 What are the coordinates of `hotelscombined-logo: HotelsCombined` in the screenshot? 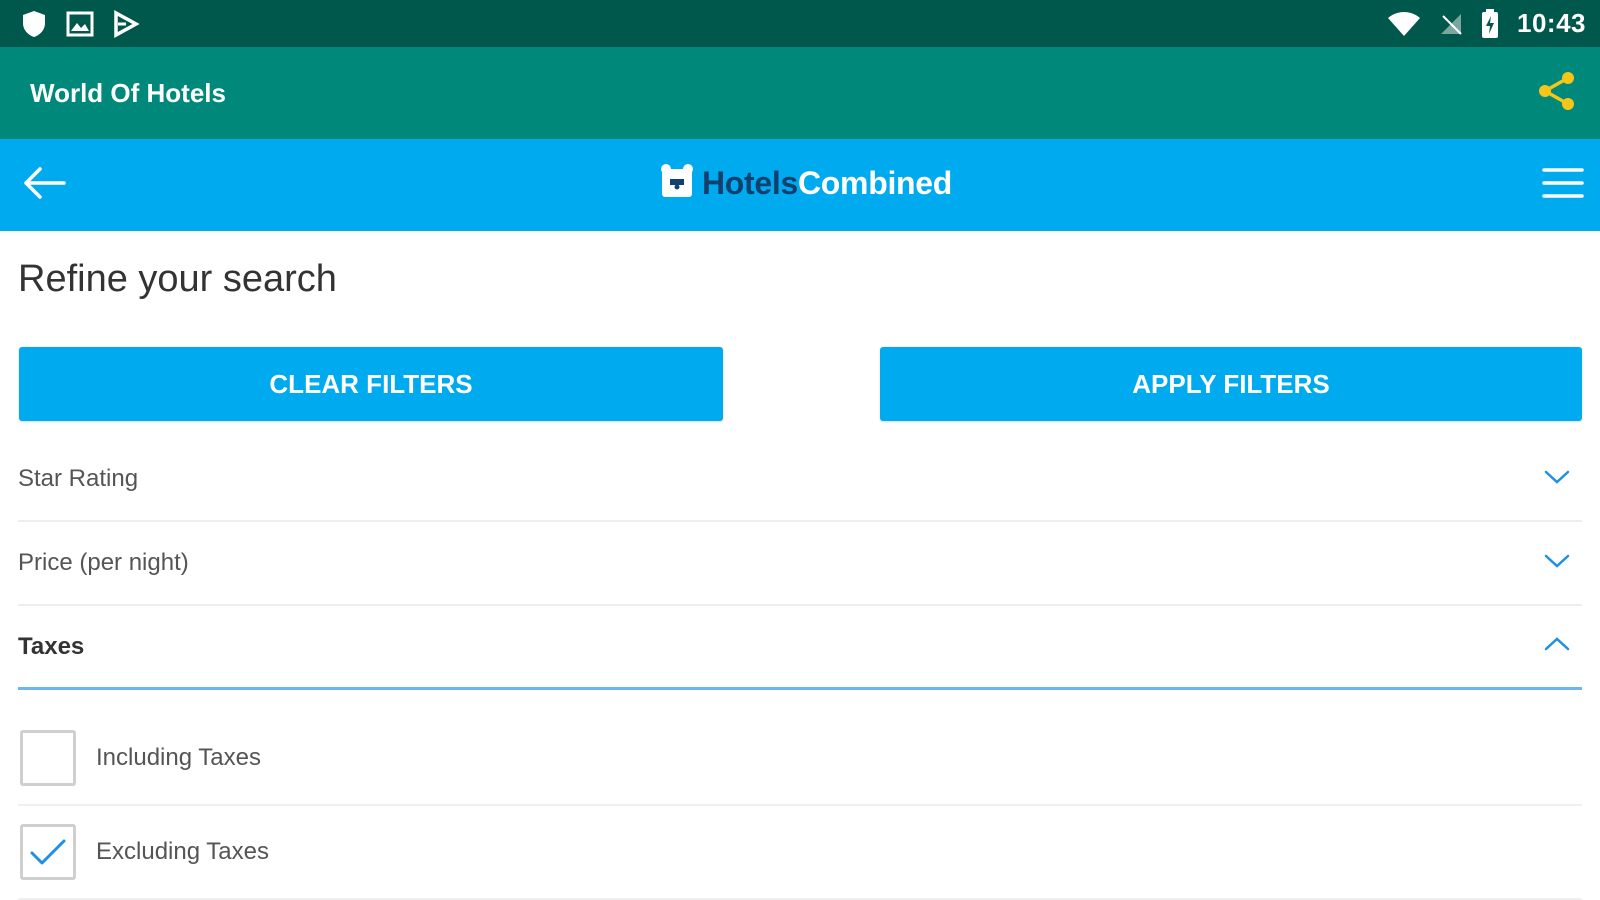 It's located at (806, 183).